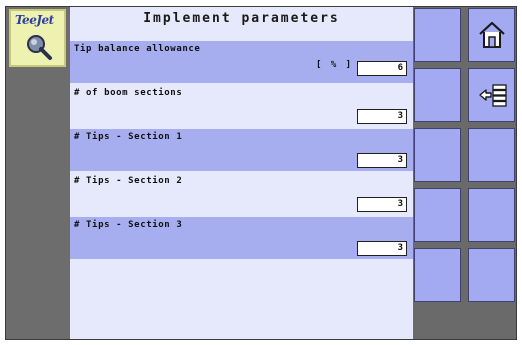 This screenshot has width=522, height=345. I want to click on page-title: Implement parameters, so click(241, 18).